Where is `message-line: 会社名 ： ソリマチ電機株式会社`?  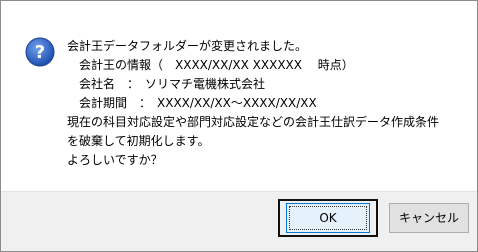 message-line: 会社名 ： ソリマチ電機株式会社 is located at coordinates (166, 84).